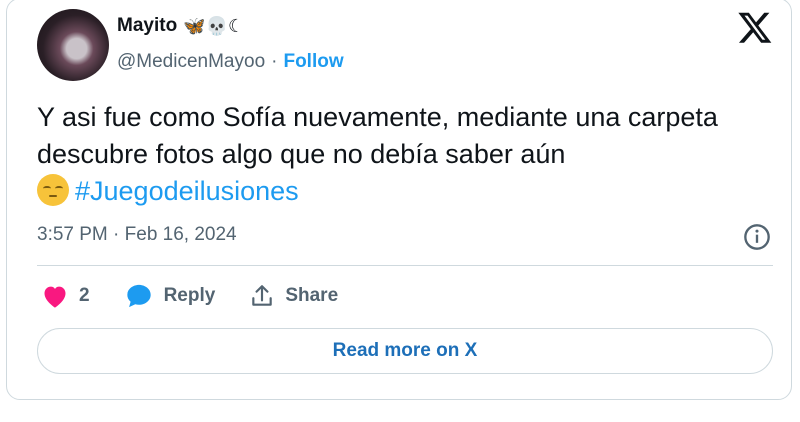 The height and width of the screenshot is (422, 800). I want to click on read-more-button: Read more on X, so click(405, 351).